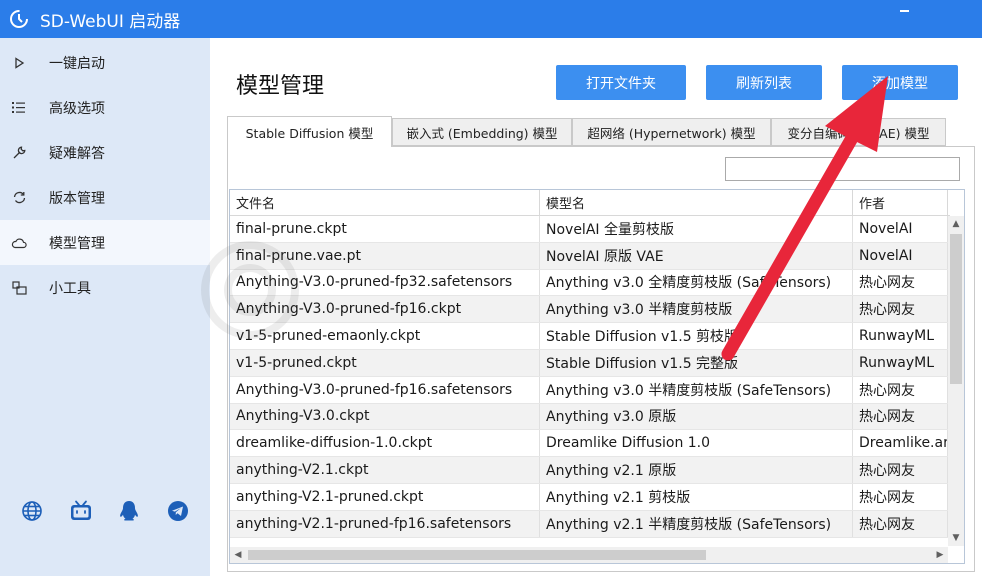 The width and height of the screenshot is (982, 576). I want to click on cell-model-name: Anything v3.0 半精度剪枝版 (SafeTensors), so click(696, 389).